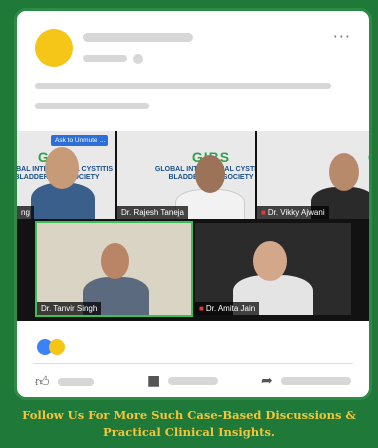 This screenshot has height=448, width=378. What do you see at coordinates (152, 212) in the screenshot?
I see `participant-name: Dr. Rajesh Taneja` at bounding box center [152, 212].